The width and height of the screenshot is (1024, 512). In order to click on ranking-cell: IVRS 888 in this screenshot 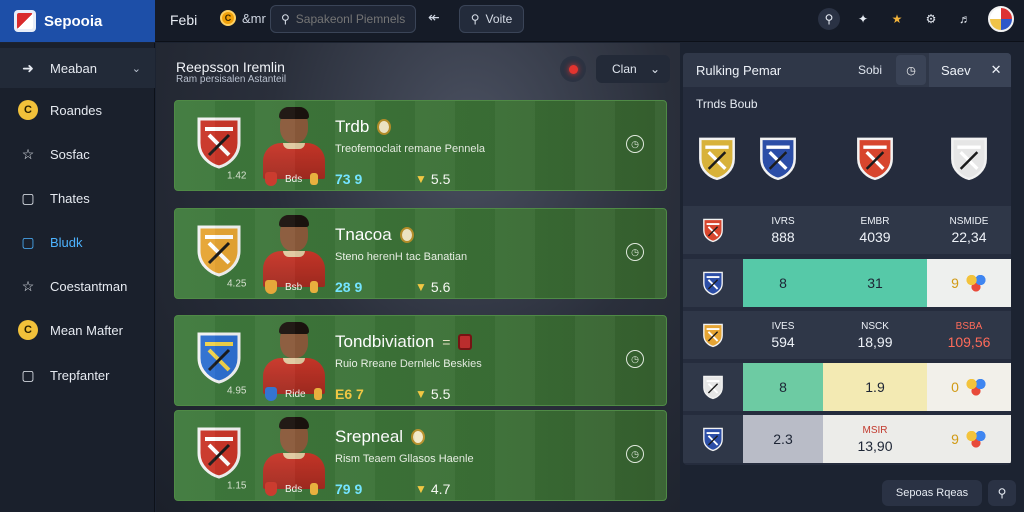, I will do `click(783, 230)`.